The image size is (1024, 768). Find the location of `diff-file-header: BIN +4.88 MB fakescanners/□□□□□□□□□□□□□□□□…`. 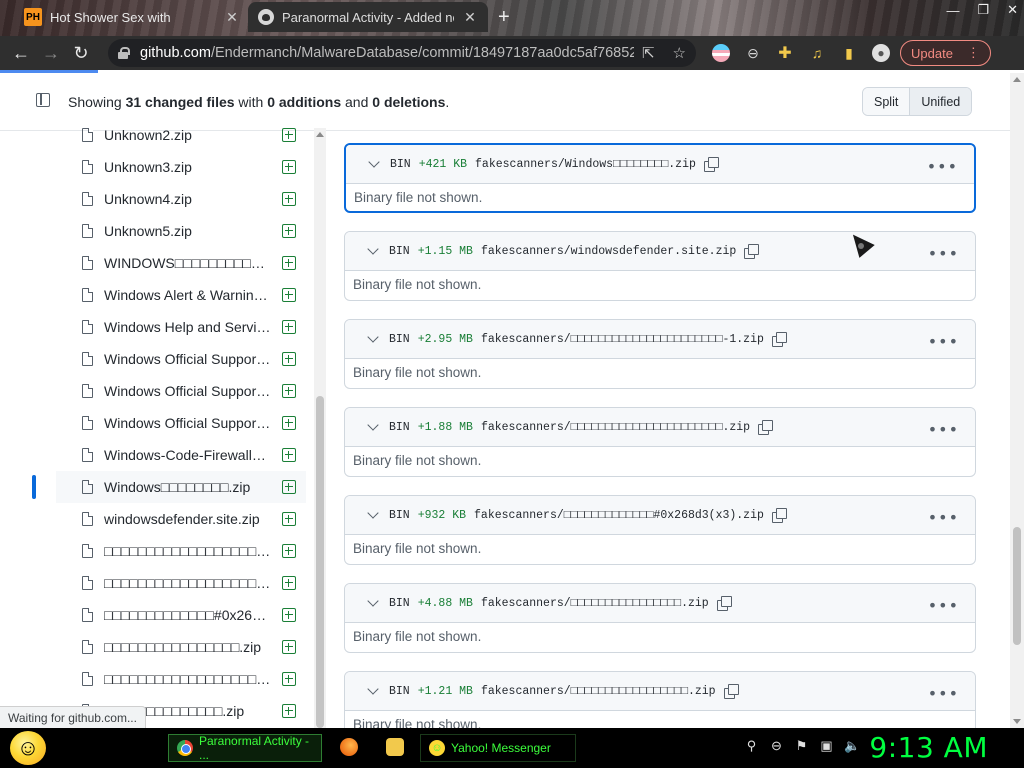

diff-file-header: BIN +4.88 MB fakescanners/□□□□□□□□□□□□□□□□… is located at coordinates (660, 603).